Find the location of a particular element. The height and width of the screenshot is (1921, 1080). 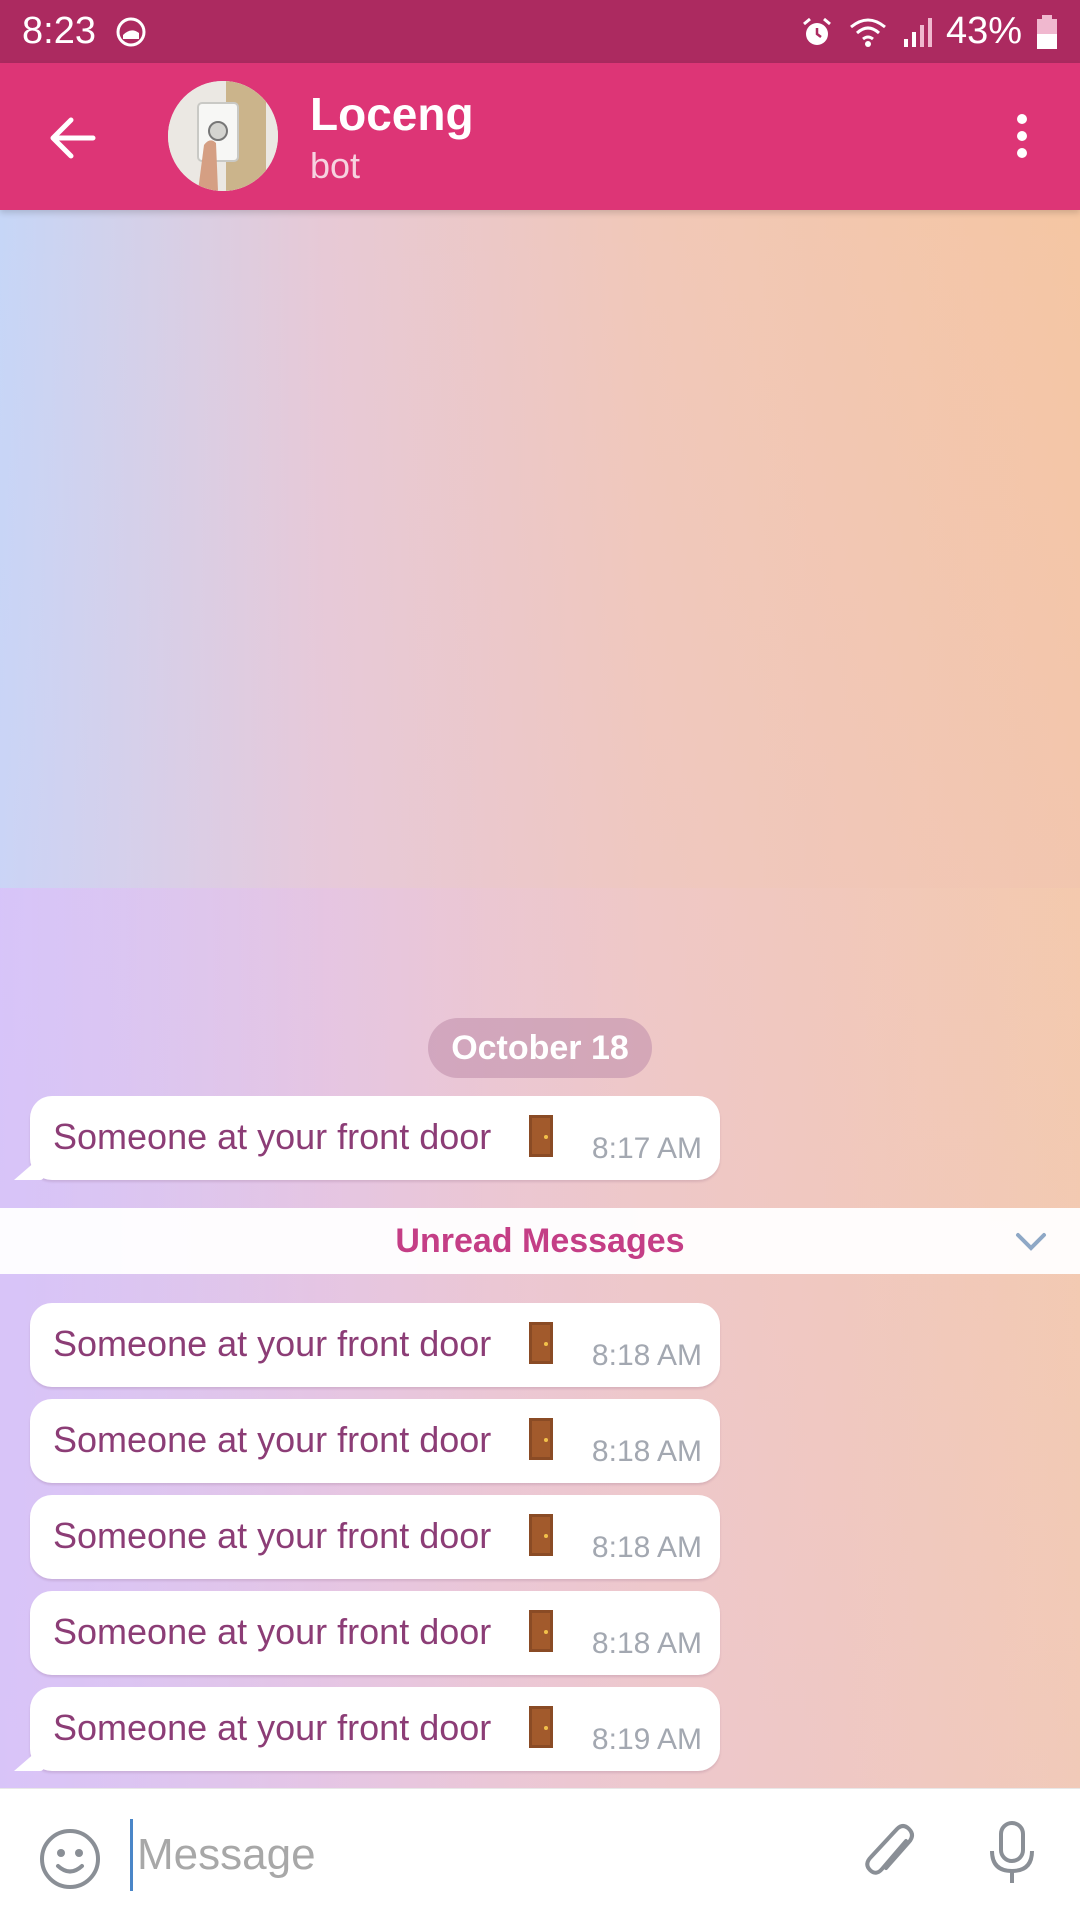

signal-icon is located at coordinates (917, 32).